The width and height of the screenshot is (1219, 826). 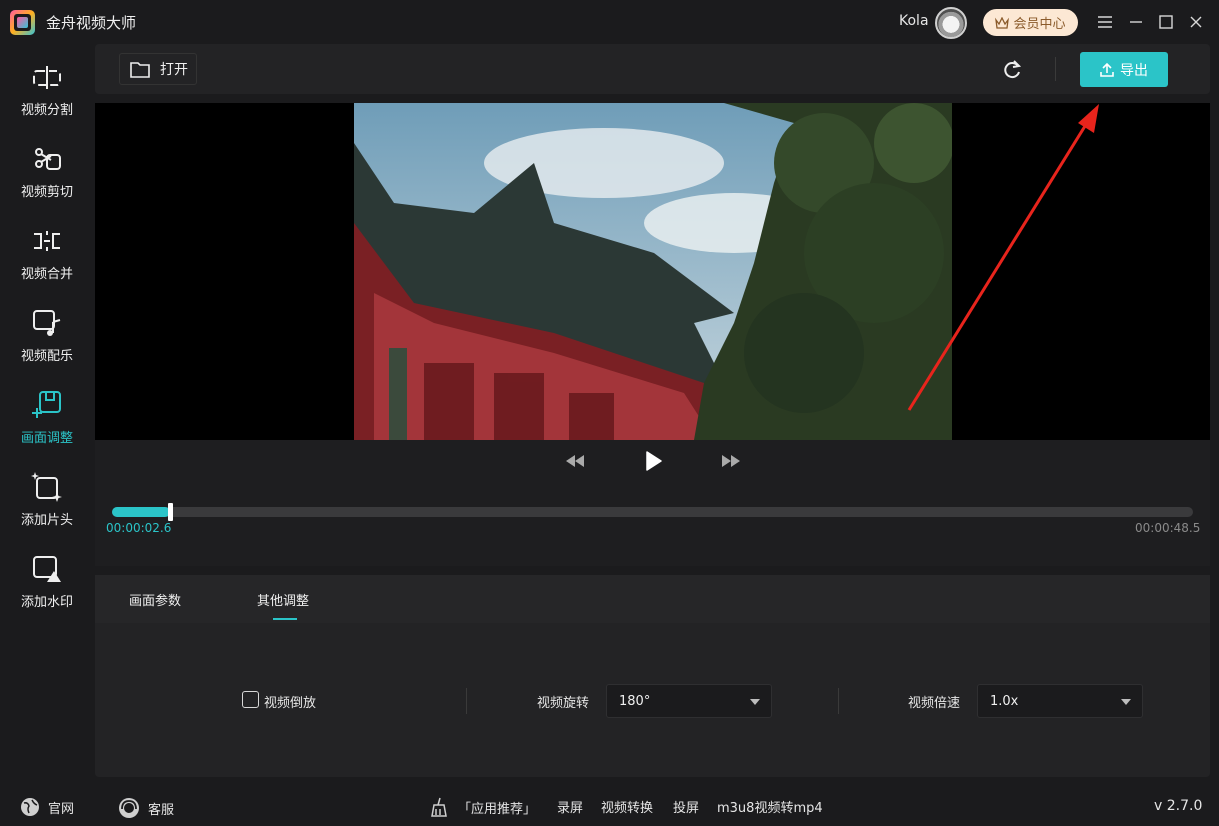 I want to click on progress-handle, so click(x=171, y=512).